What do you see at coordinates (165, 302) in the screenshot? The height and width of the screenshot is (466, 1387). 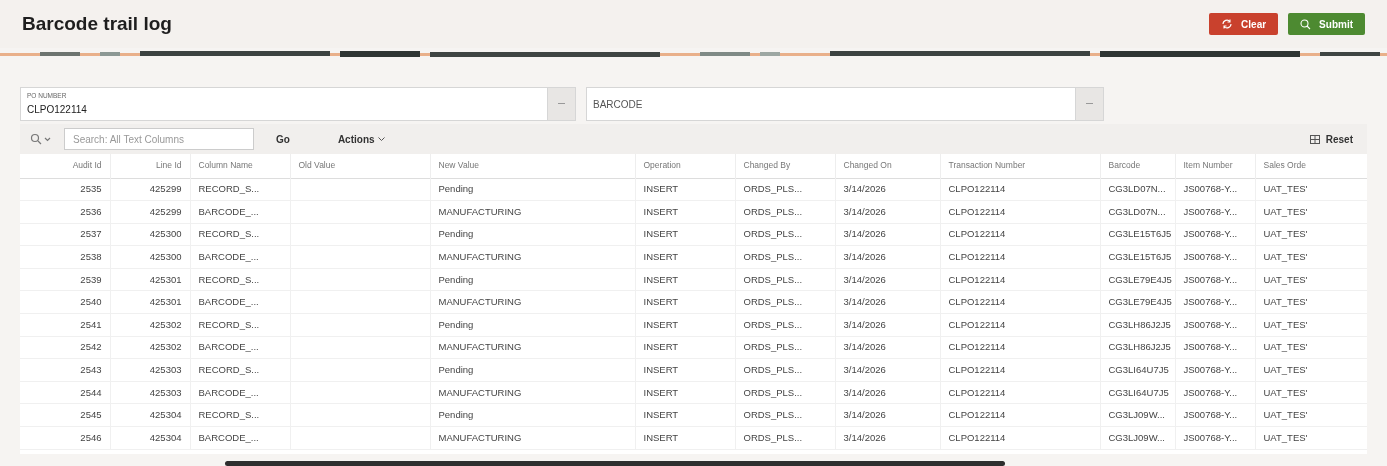 I see `table-cell: 425301` at bounding box center [165, 302].